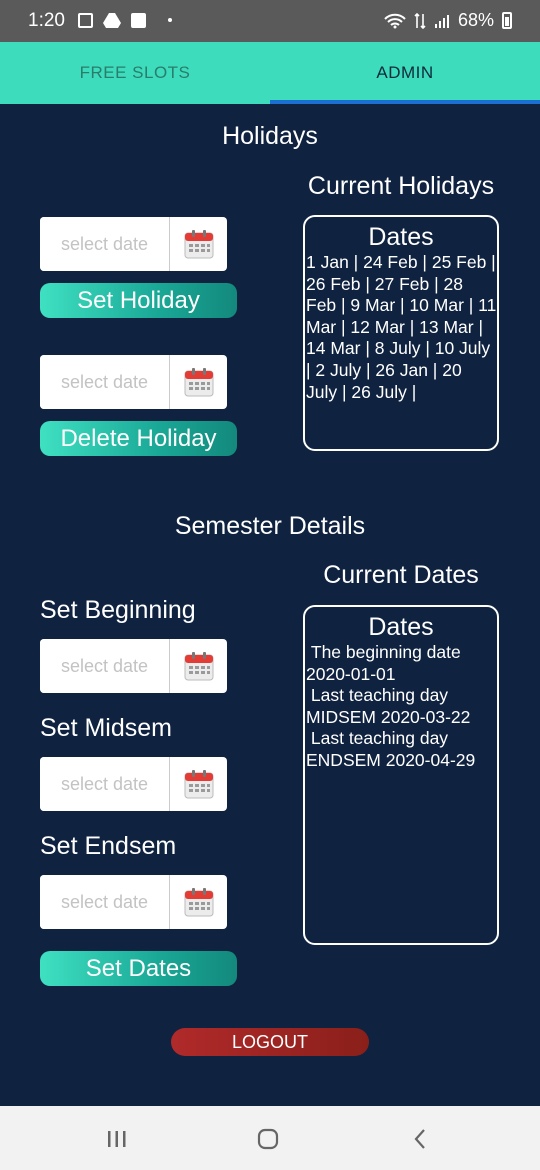 The width and height of the screenshot is (540, 1170). What do you see at coordinates (420, 1139) in the screenshot?
I see `back-icon` at bounding box center [420, 1139].